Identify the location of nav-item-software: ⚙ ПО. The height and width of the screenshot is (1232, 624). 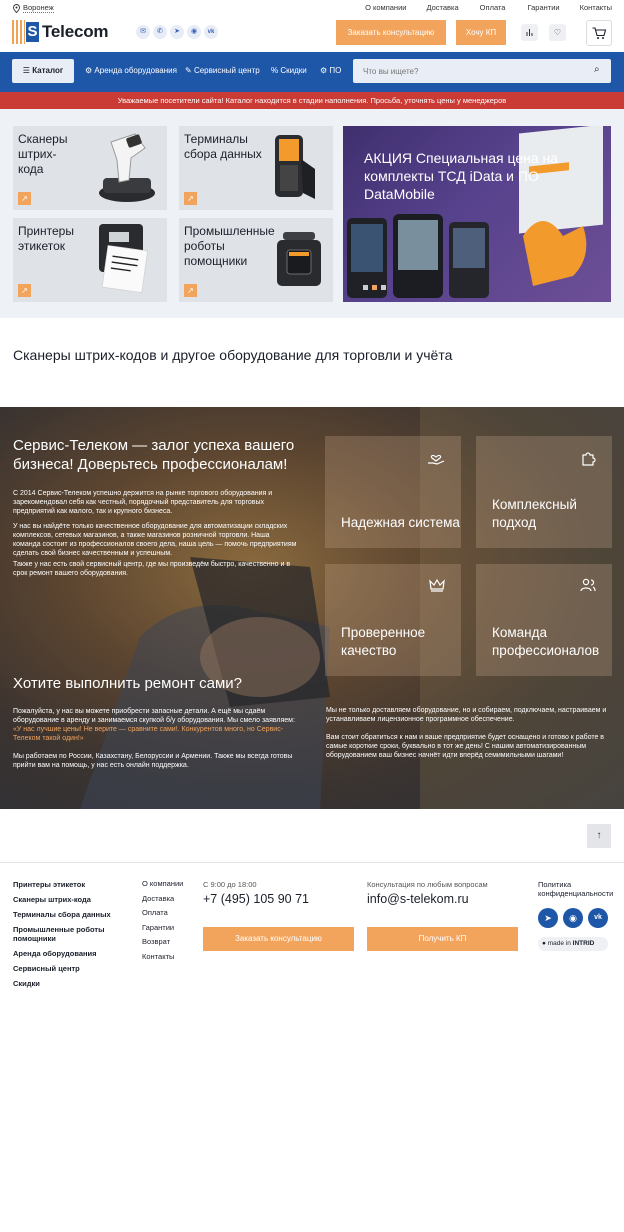
(330, 71).